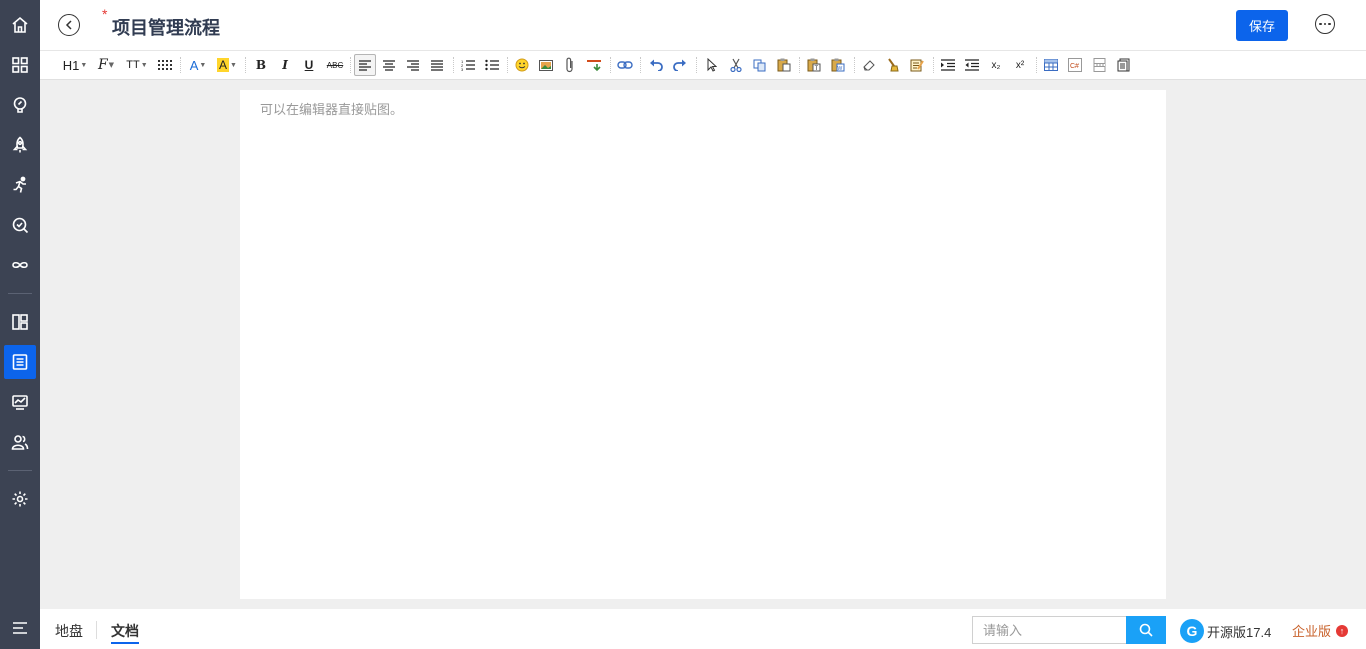  Describe the element at coordinates (332, 109) in the screenshot. I see `editor-placeholder: 可以在编辑器直接贴图。` at that location.